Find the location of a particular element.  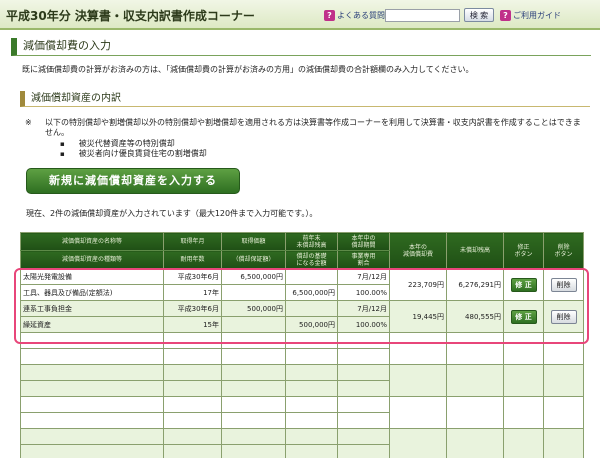

col-header: 取得価額 is located at coordinates (253, 241).